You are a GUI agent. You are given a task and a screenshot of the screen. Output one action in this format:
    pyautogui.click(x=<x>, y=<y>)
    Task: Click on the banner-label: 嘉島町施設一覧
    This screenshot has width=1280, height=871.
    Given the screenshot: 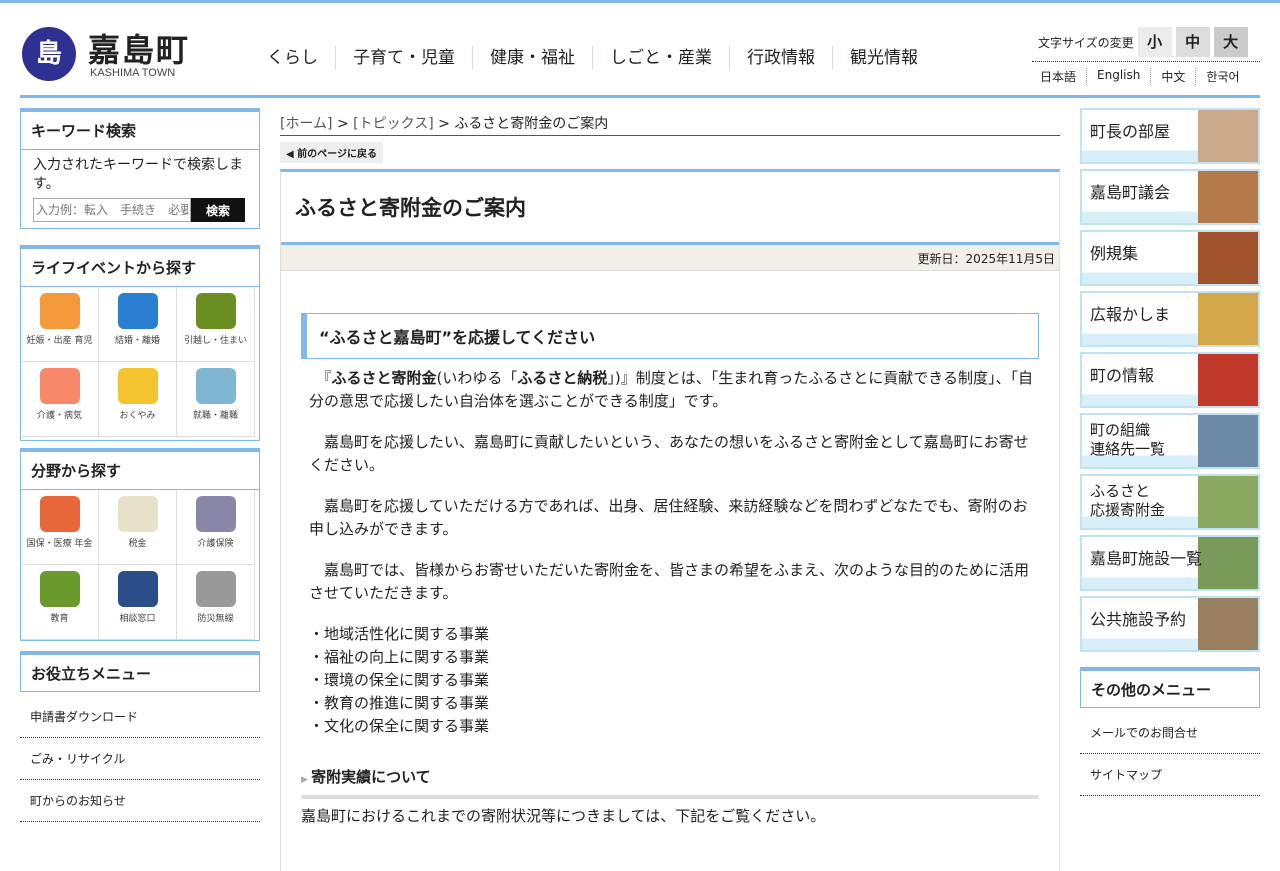 What is the action you would take?
    pyautogui.click(x=1146, y=558)
    